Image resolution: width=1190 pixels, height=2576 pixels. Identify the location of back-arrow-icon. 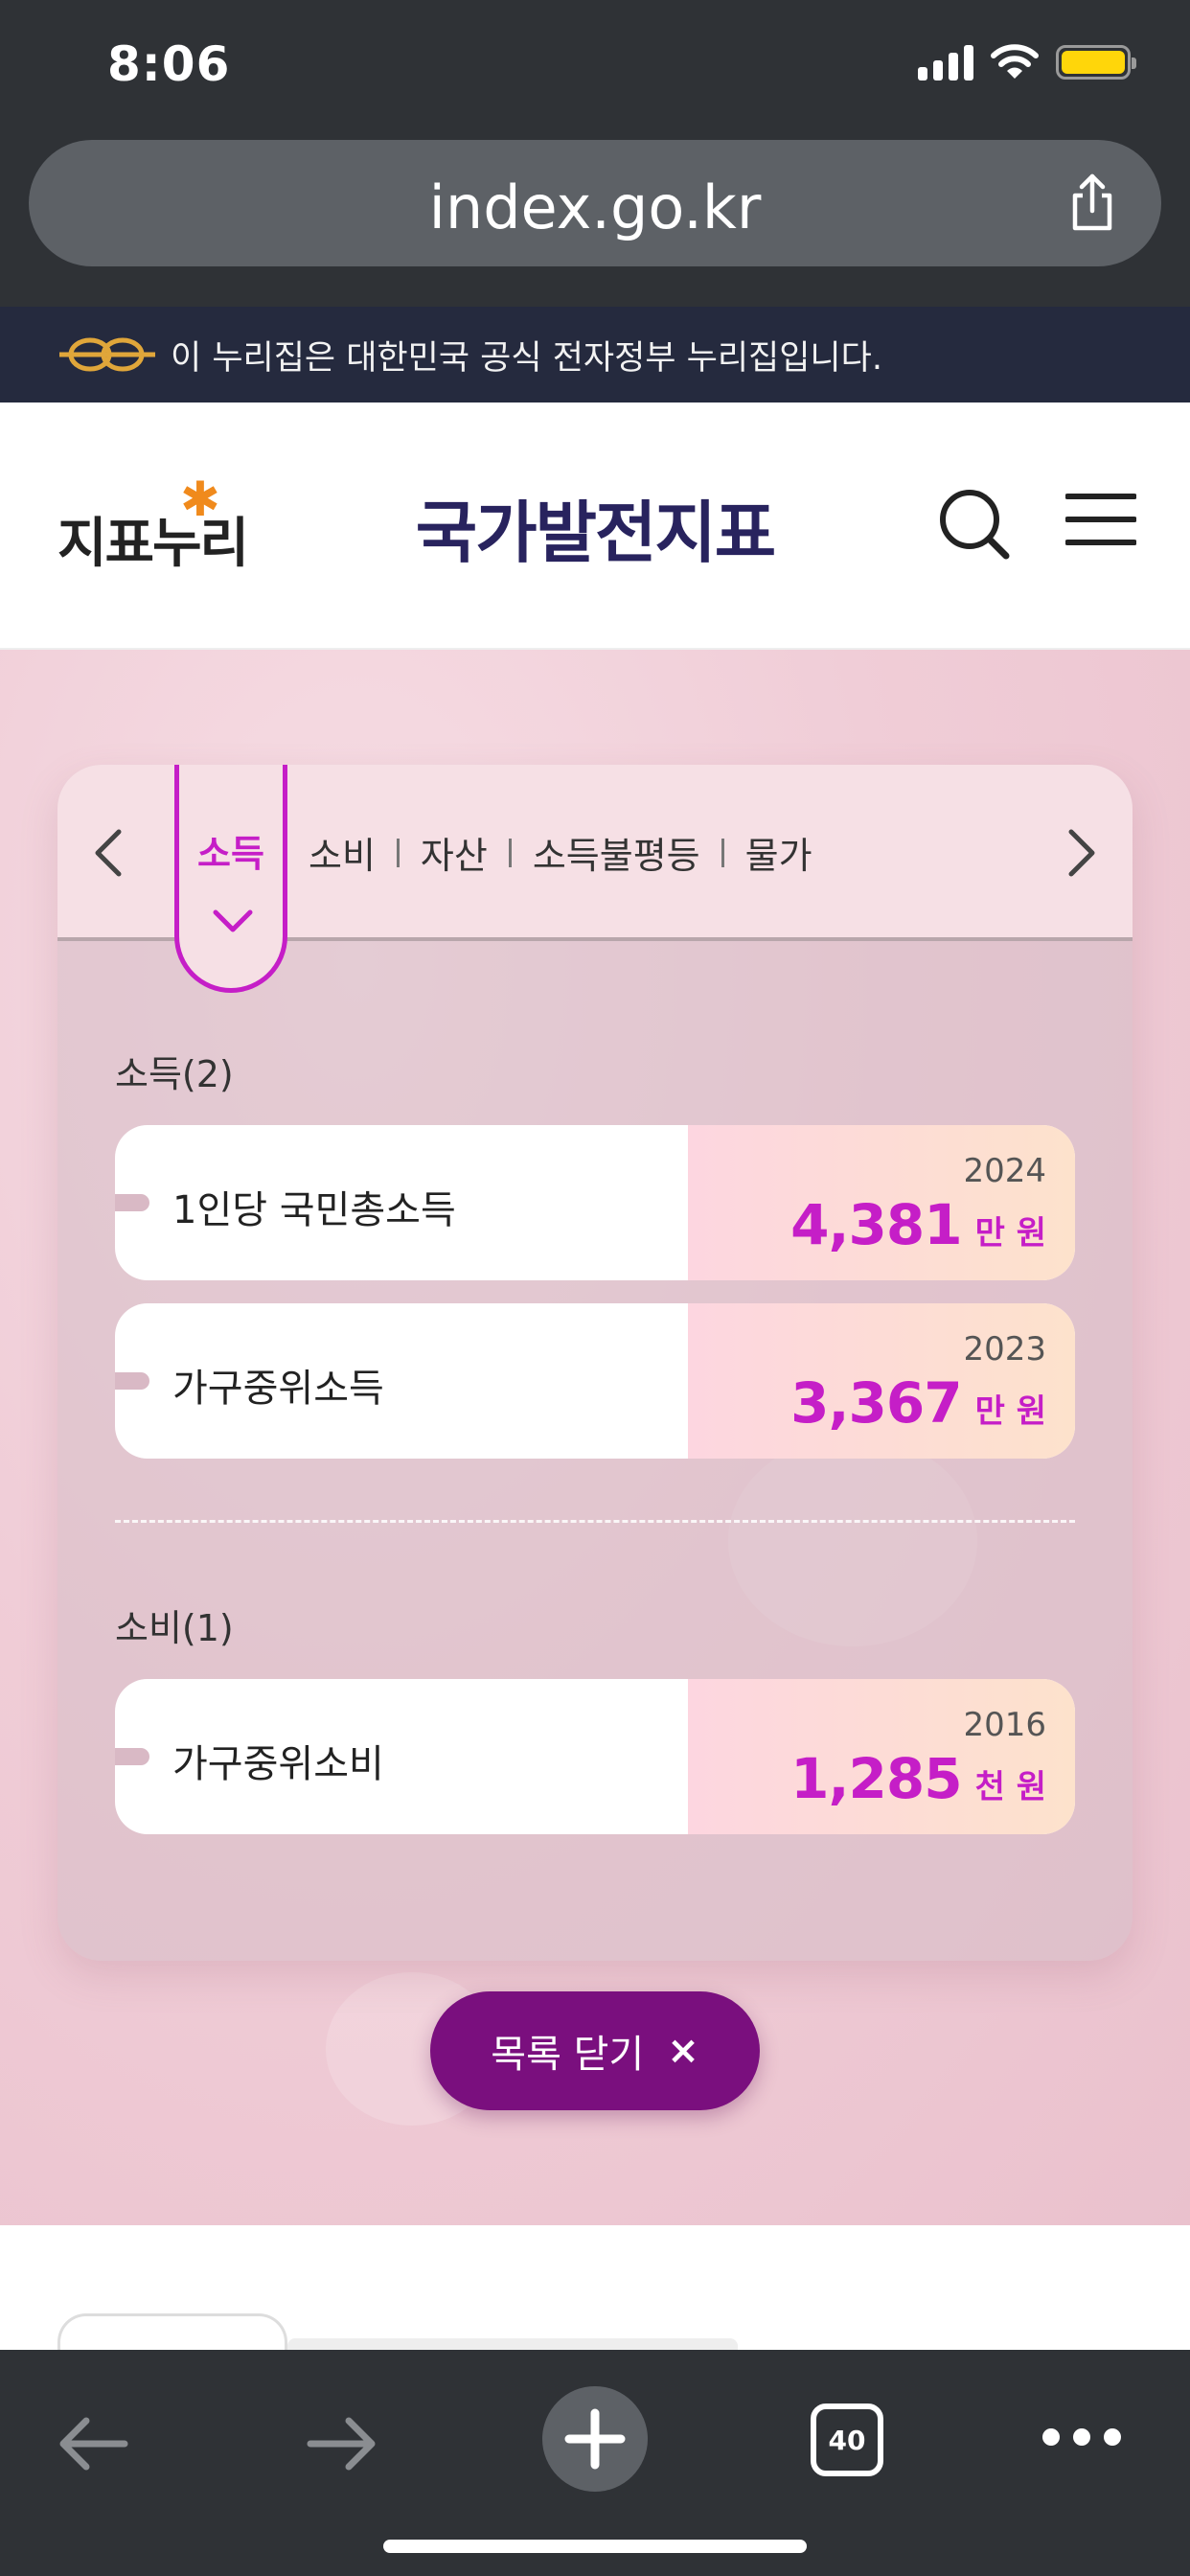
(92, 2443).